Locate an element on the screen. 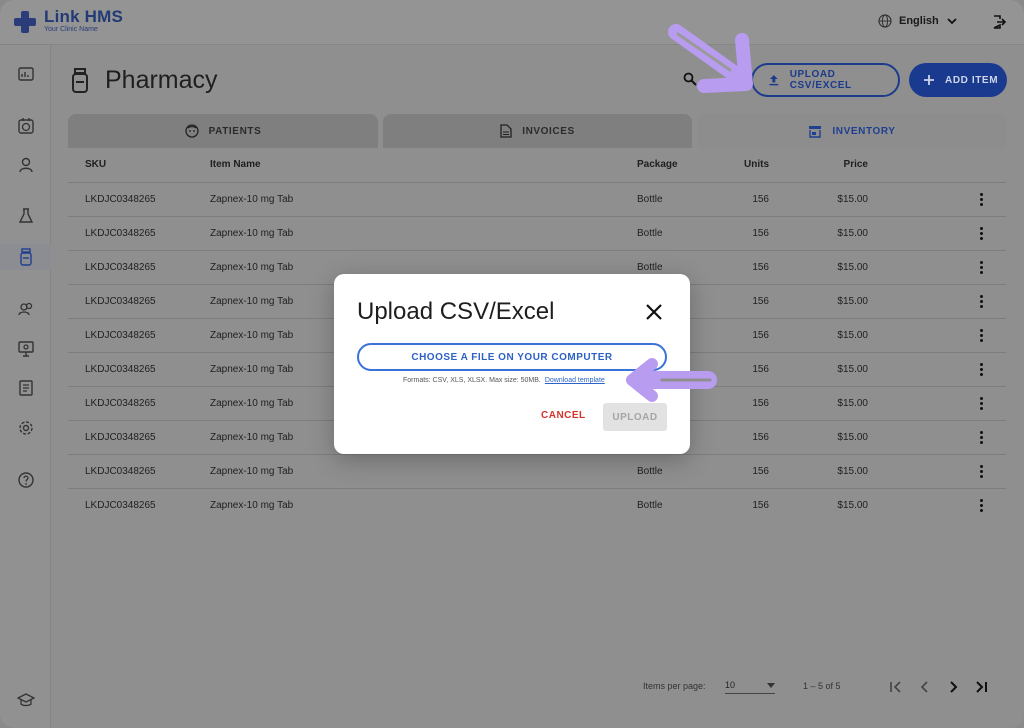  pharmacy-icon is located at coordinates (26, 257).